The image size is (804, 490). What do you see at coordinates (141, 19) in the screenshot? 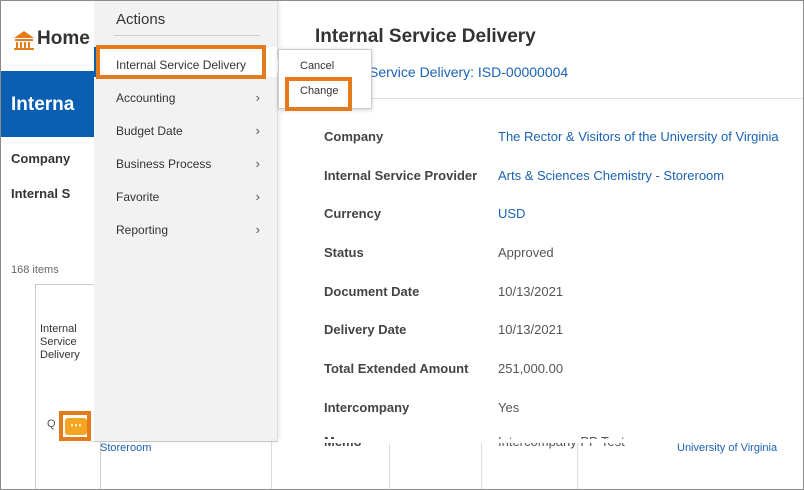
I see `actions-title: Actions` at bounding box center [141, 19].